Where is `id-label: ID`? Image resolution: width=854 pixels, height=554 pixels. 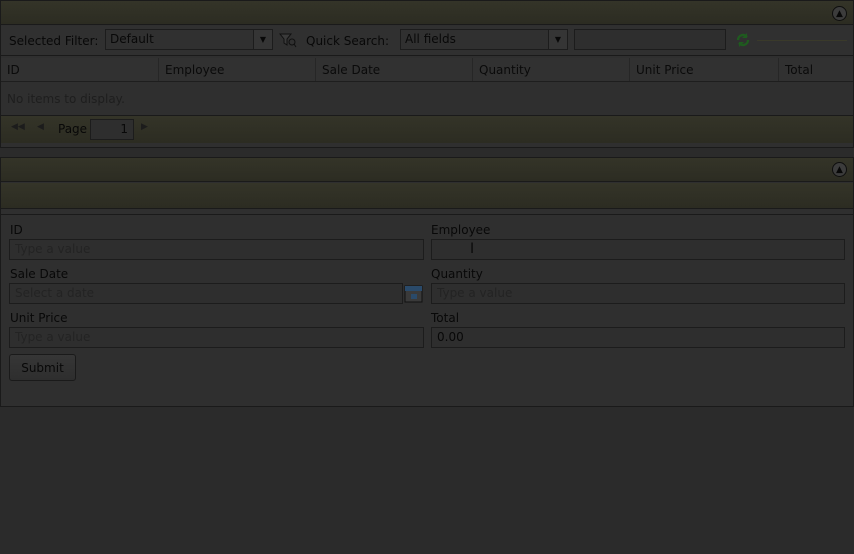 id-label: ID is located at coordinates (16, 230).